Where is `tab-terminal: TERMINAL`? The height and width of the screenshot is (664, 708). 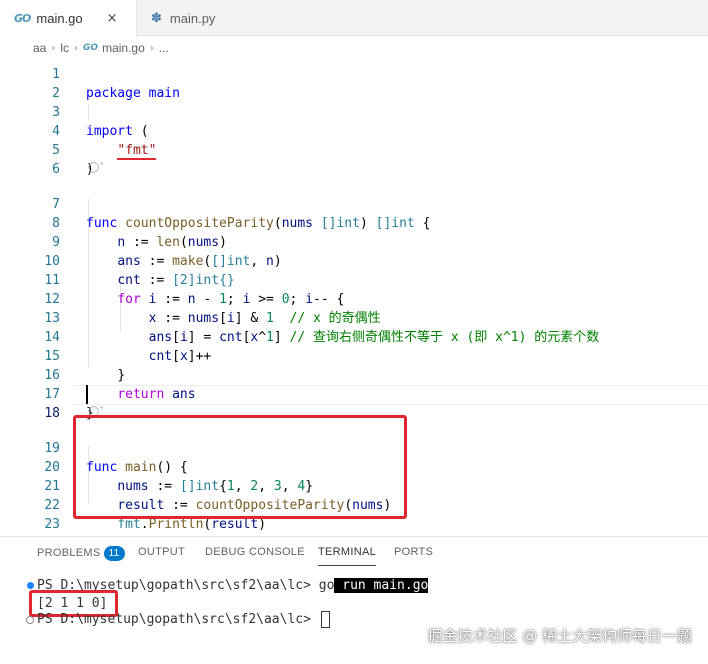 tab-terminal: TERMINAL is located at coordinates (347, 556).